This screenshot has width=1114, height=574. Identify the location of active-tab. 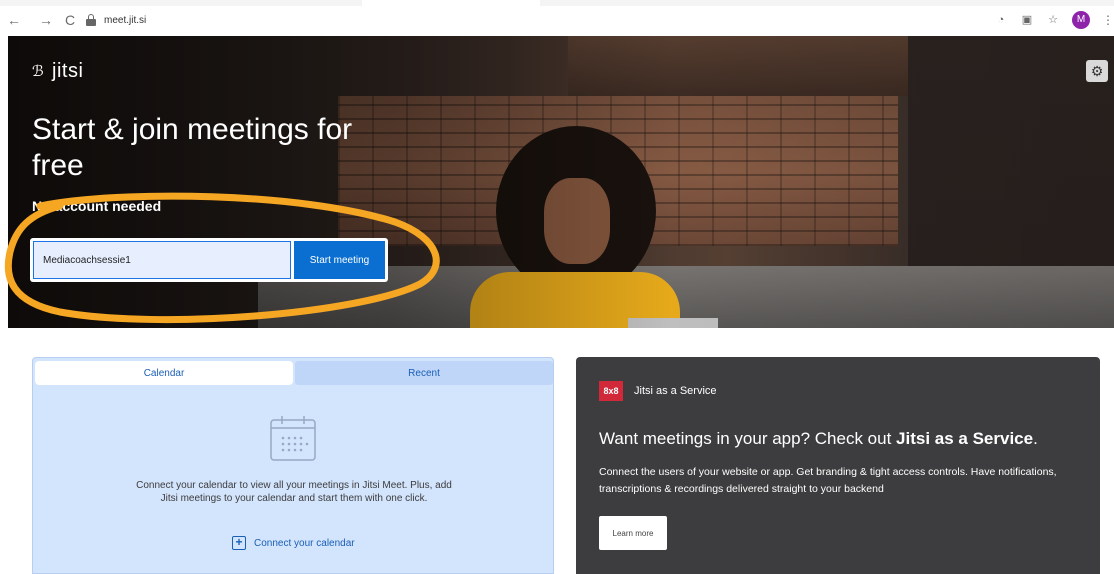
(451, 3).